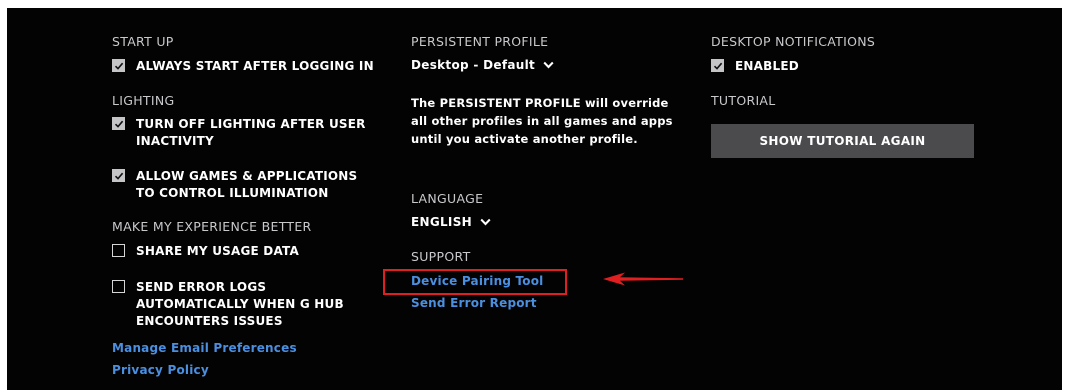  Describe the element at coordinates (143, 41) in the screenshot. I see `startup-heading: START UP` at that location.